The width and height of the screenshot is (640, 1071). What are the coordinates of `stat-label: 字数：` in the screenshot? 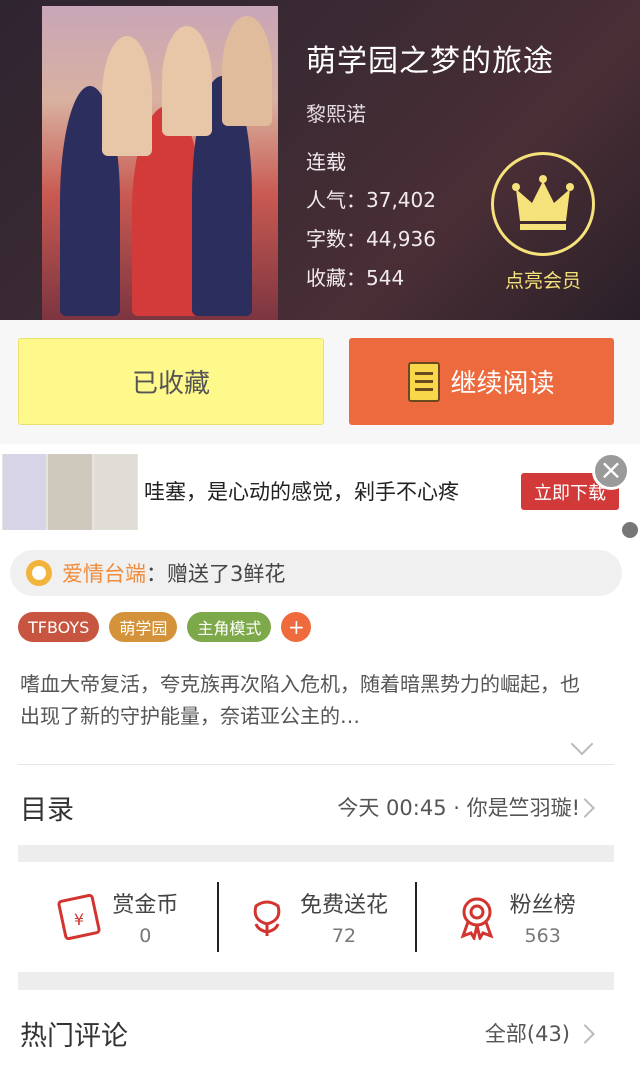 It's located at (336, 239).